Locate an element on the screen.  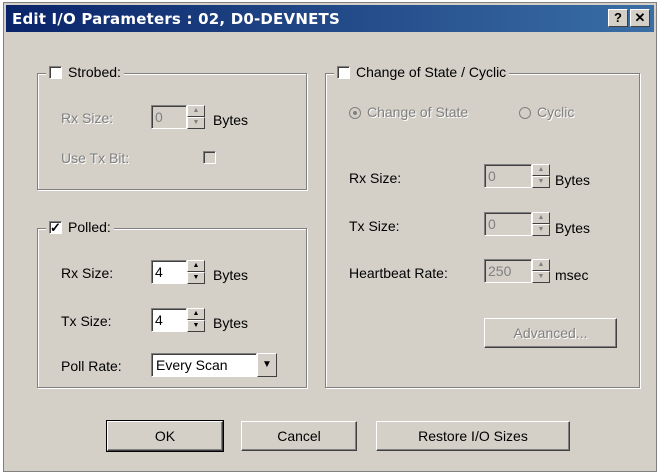
radio-change-of-state: Change of State is located at coordinates (408, 112).